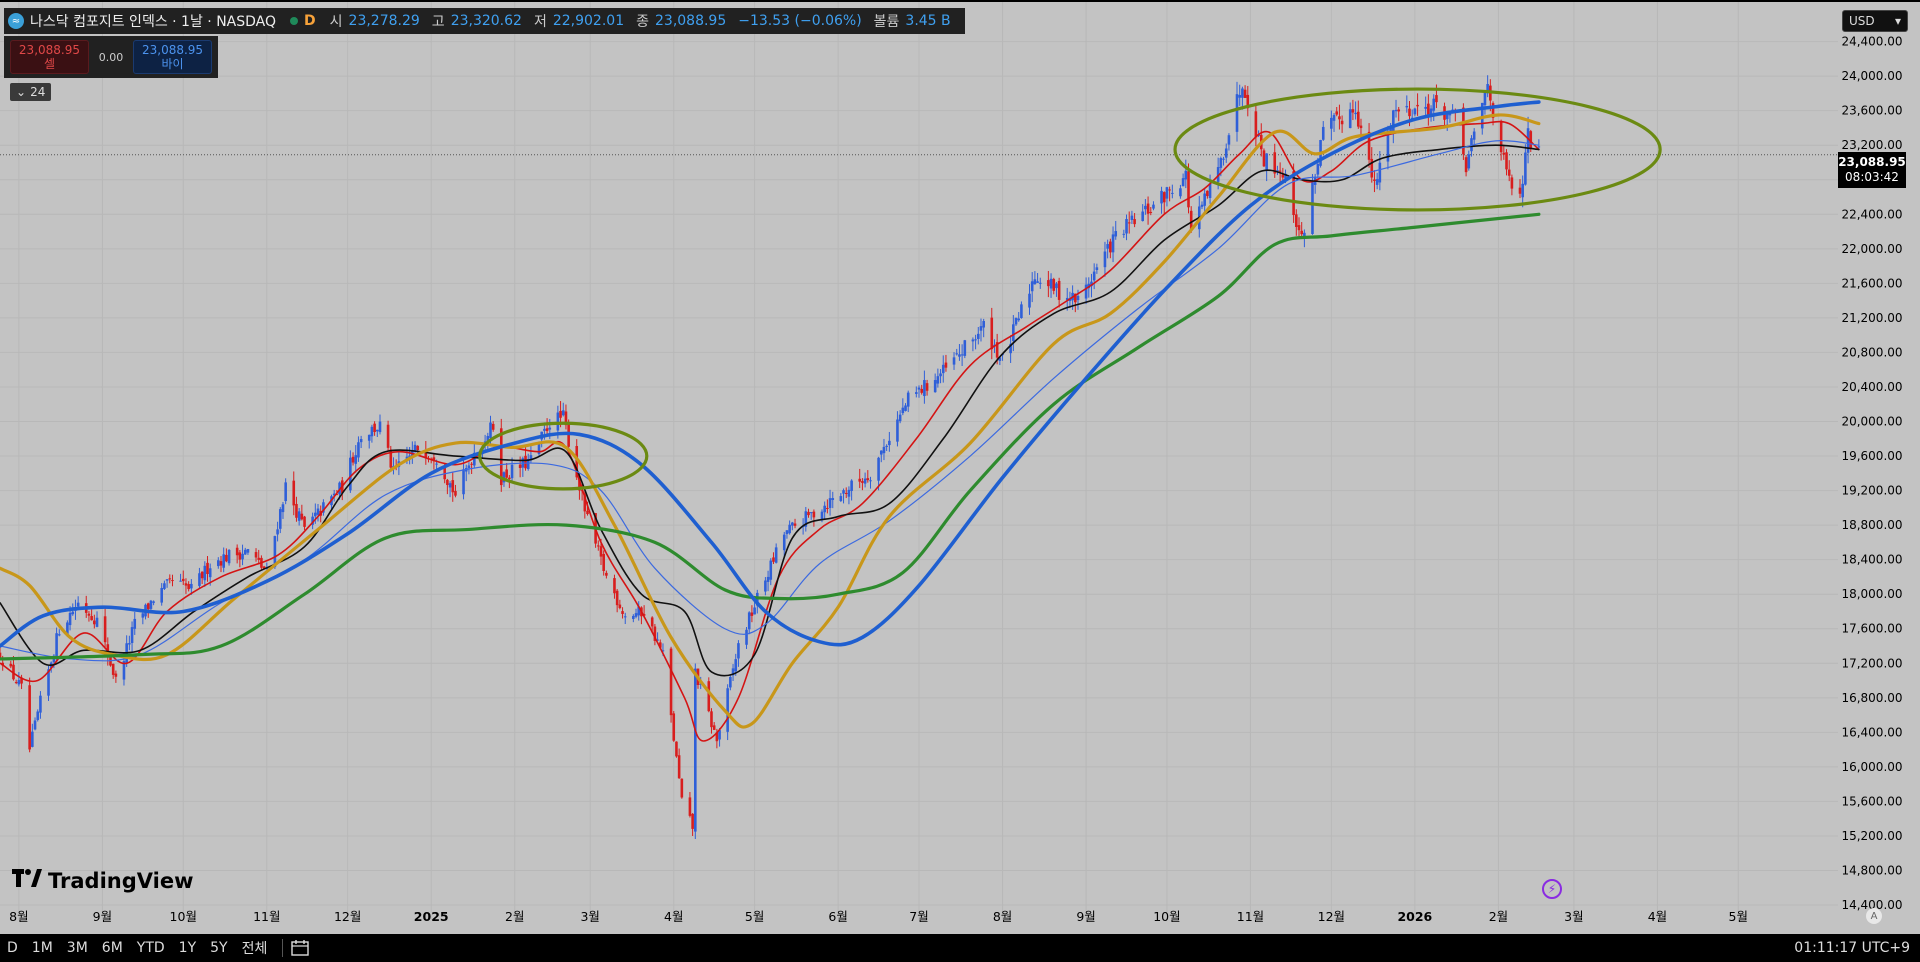  I want to click on x-tick-label: 10월, so click(1166, 916).